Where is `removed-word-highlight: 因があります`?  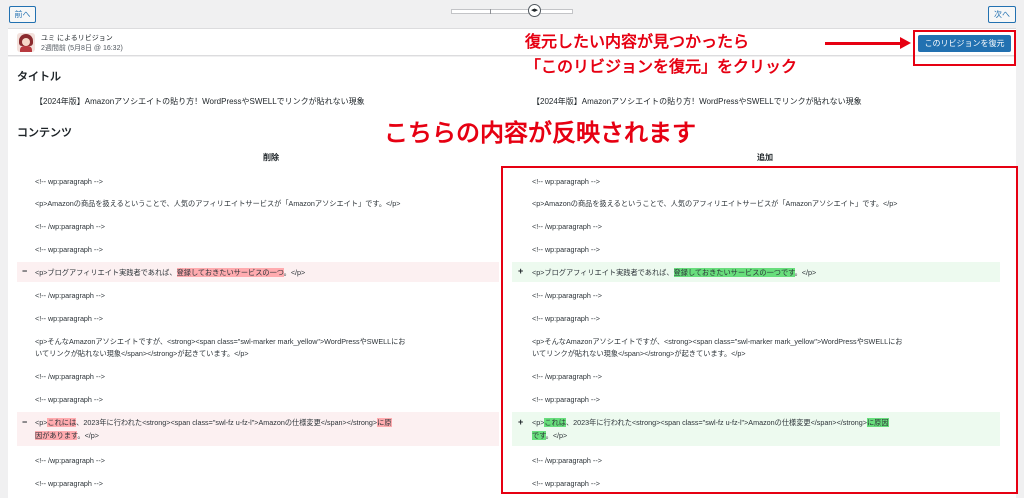 removed-word-highlight: 因があります is located at coordinates (56, 435).